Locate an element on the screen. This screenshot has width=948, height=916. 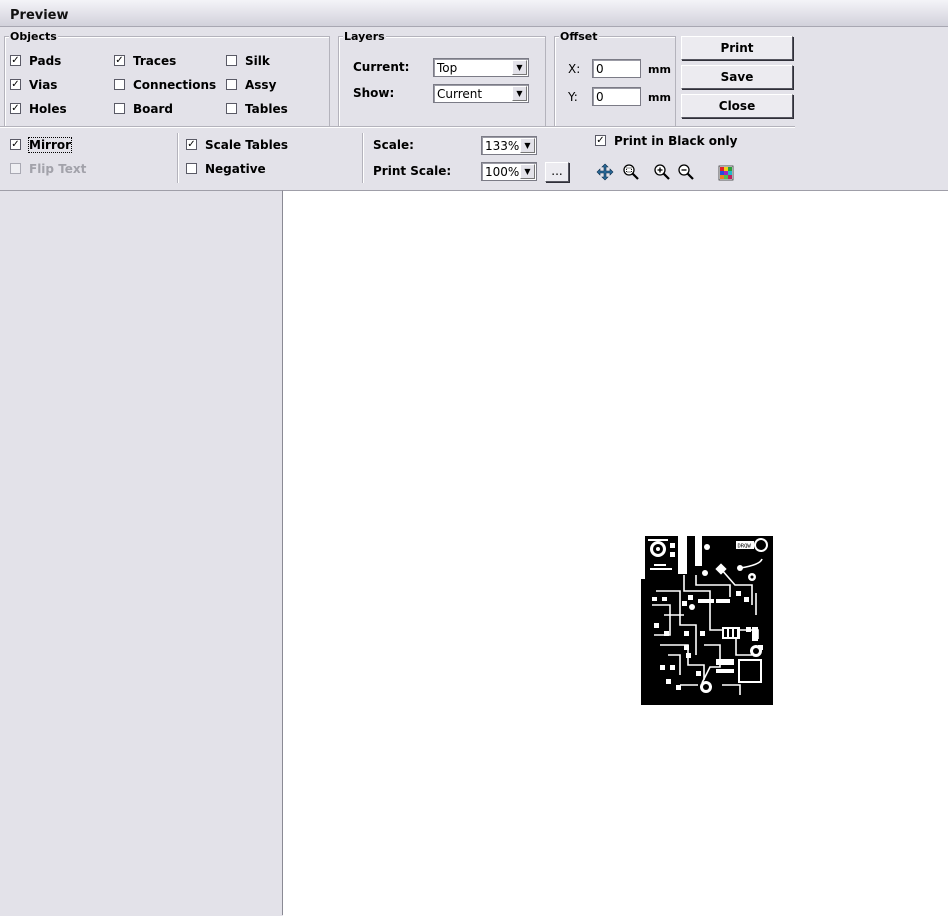
scale-label: Scale: is located at coordinates (393, 145).